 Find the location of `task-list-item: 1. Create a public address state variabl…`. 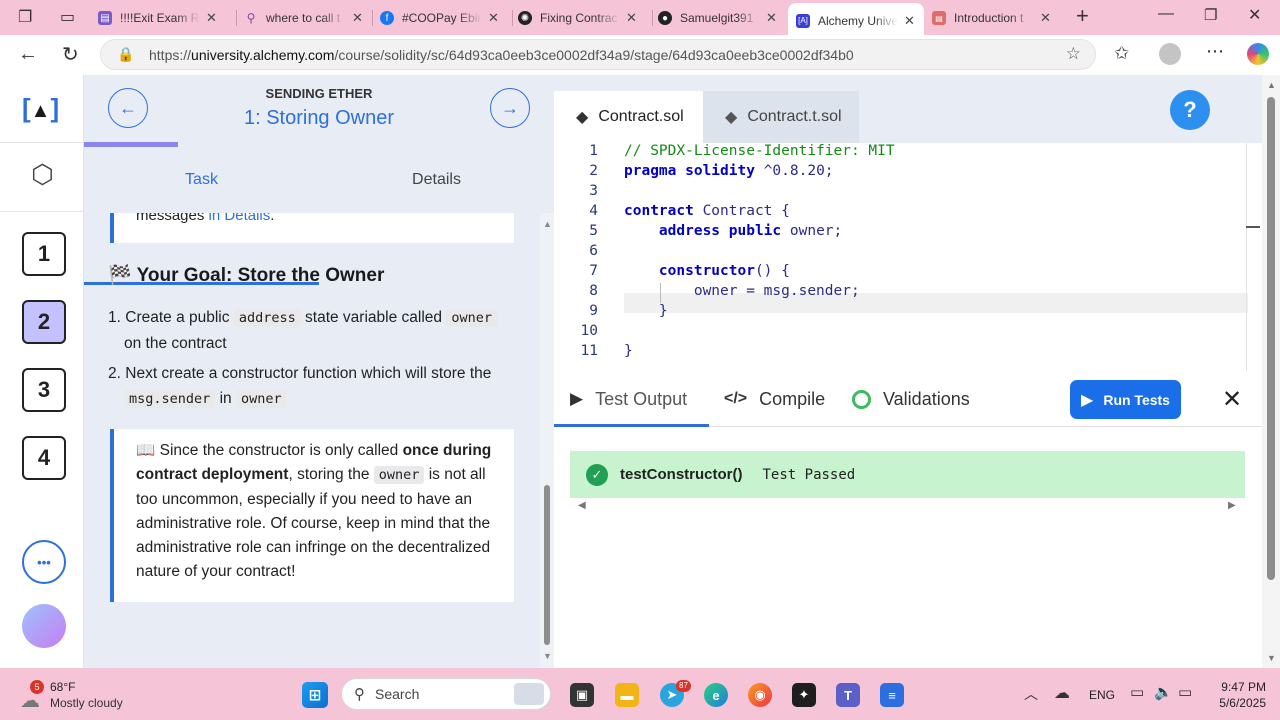

task-list-item: 1. Create a public address state variabl… is located at coordinates (313, 330).